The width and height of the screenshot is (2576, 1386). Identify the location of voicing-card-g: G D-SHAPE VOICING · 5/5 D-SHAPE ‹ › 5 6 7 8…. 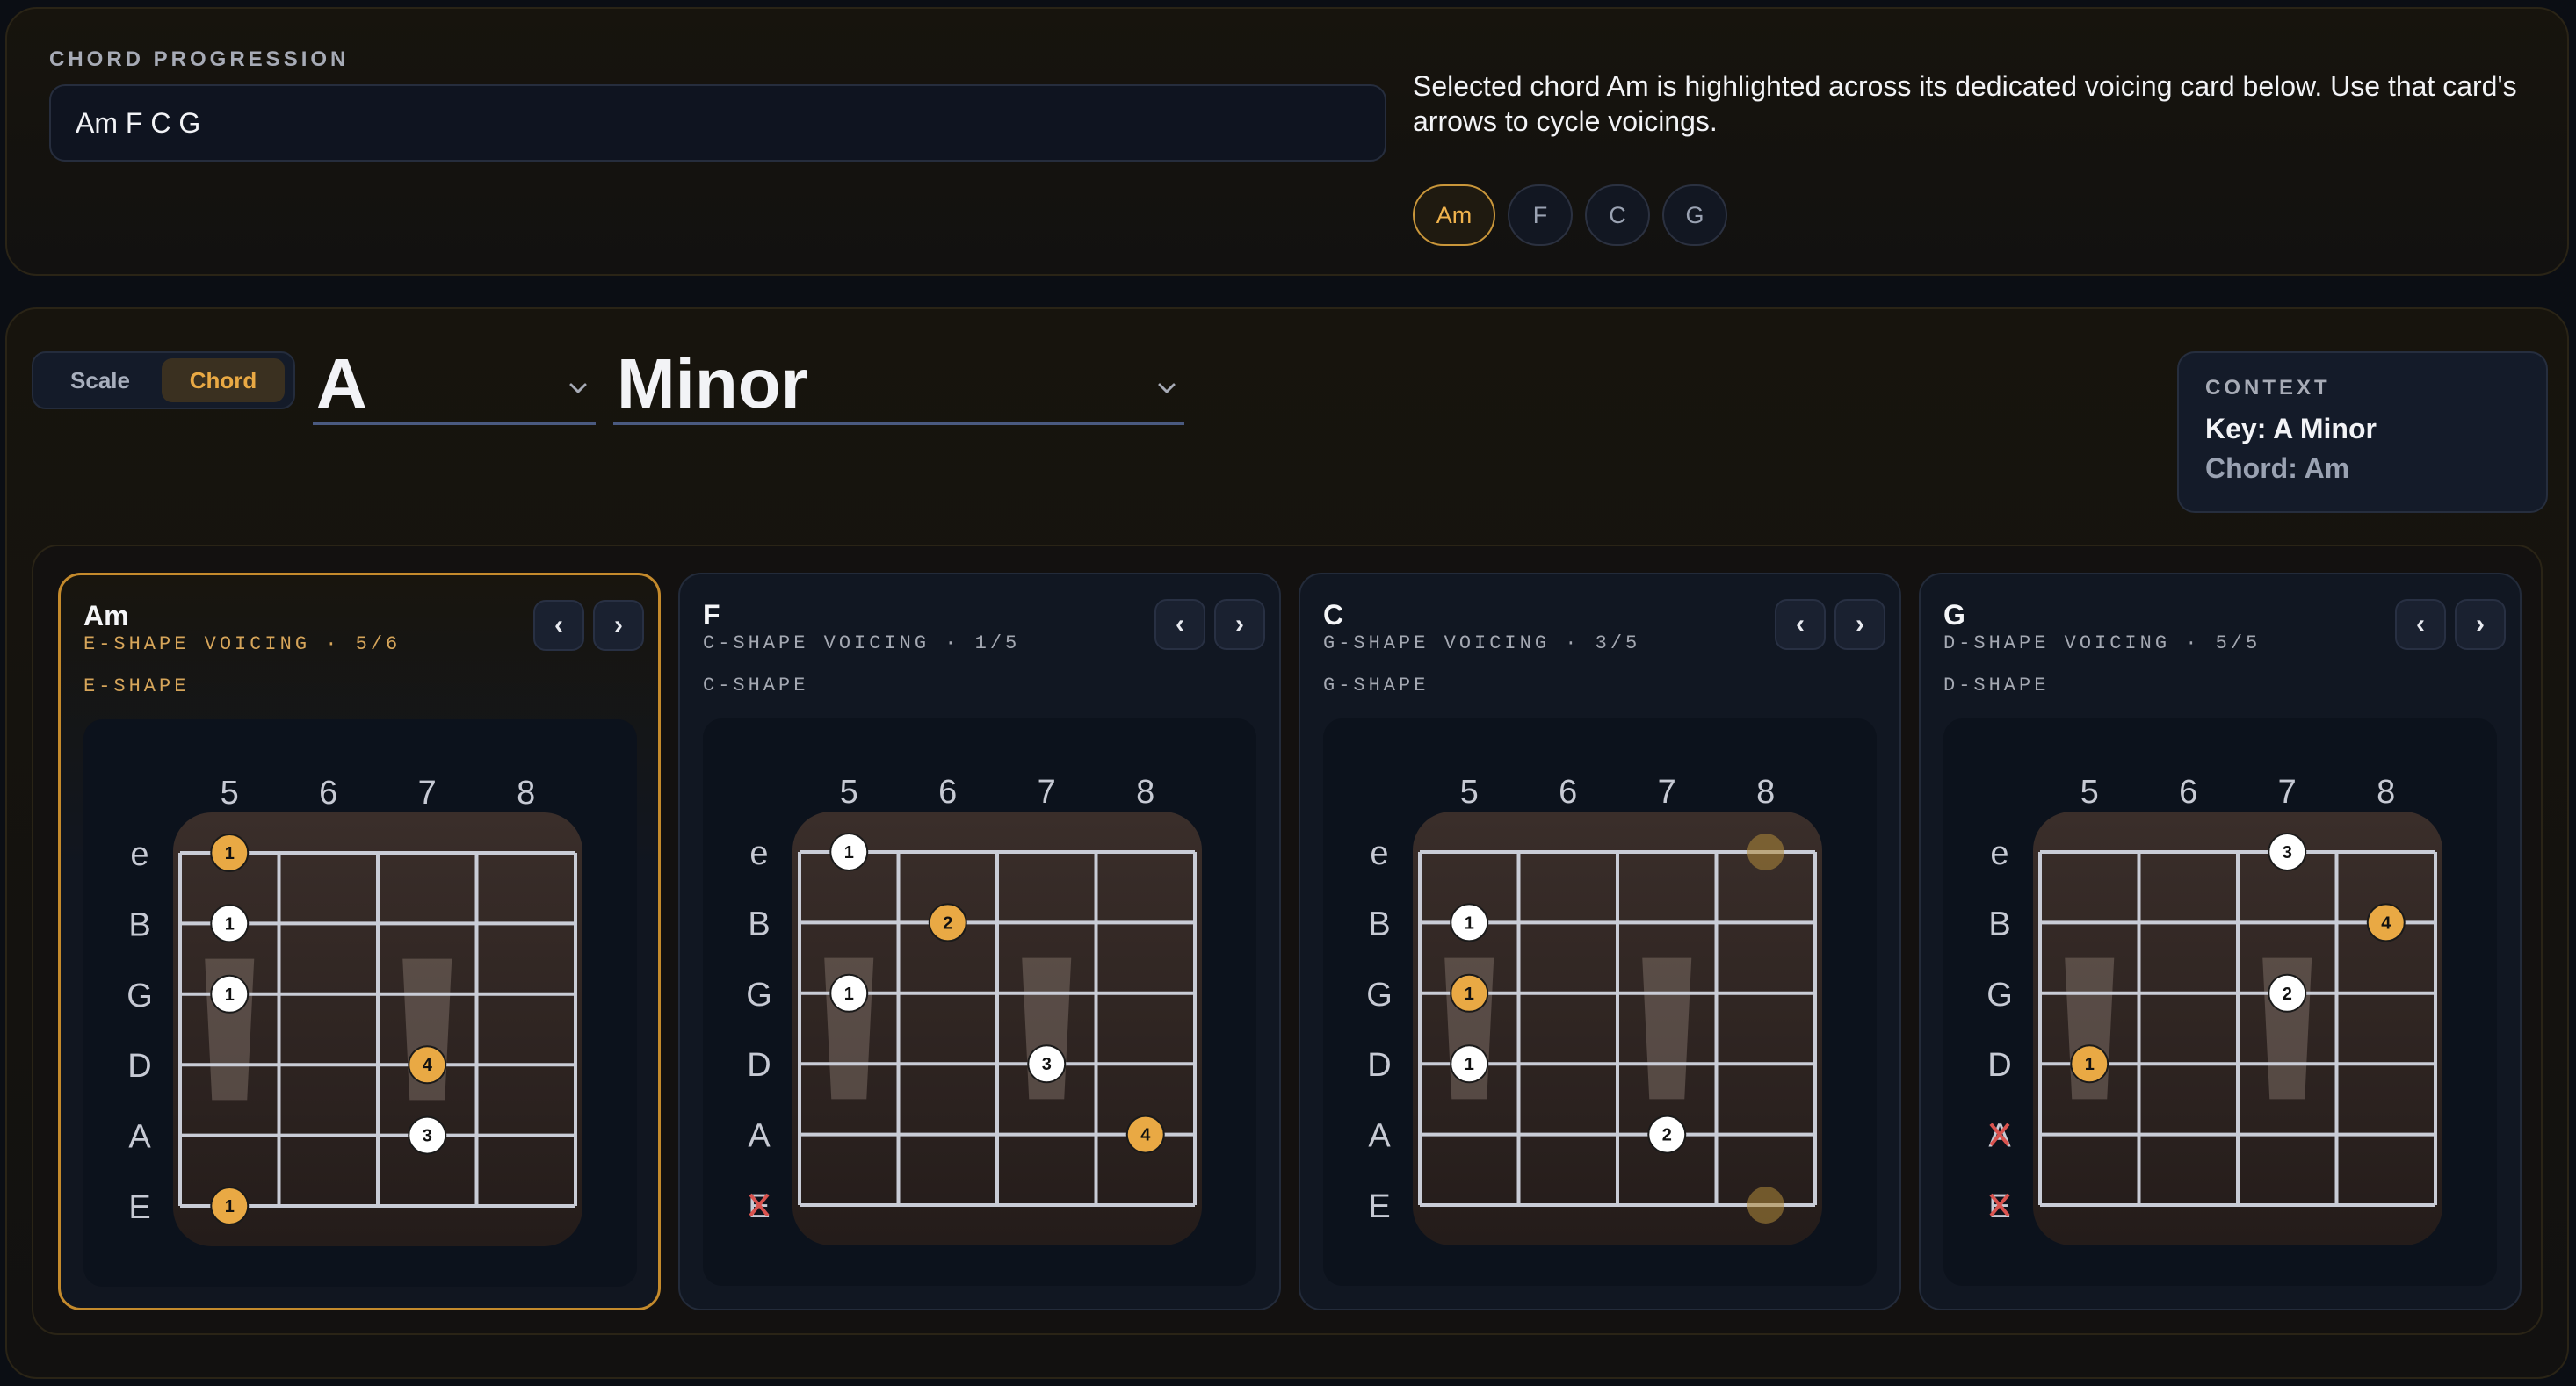
(2220, 941).